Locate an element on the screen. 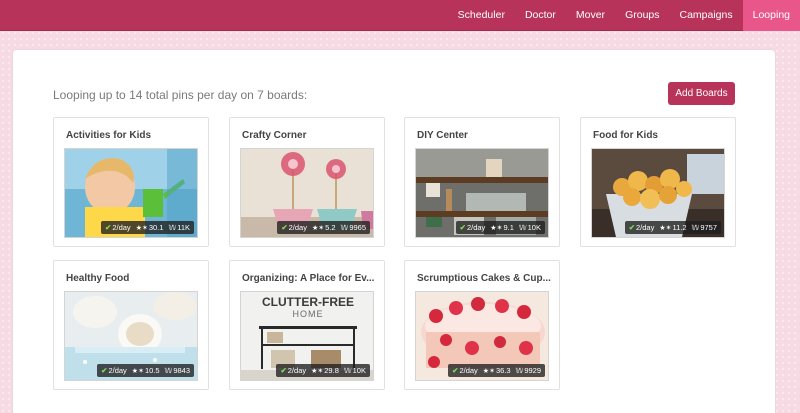  repin-stat: 5.2 is located at coordinates (330, 227).